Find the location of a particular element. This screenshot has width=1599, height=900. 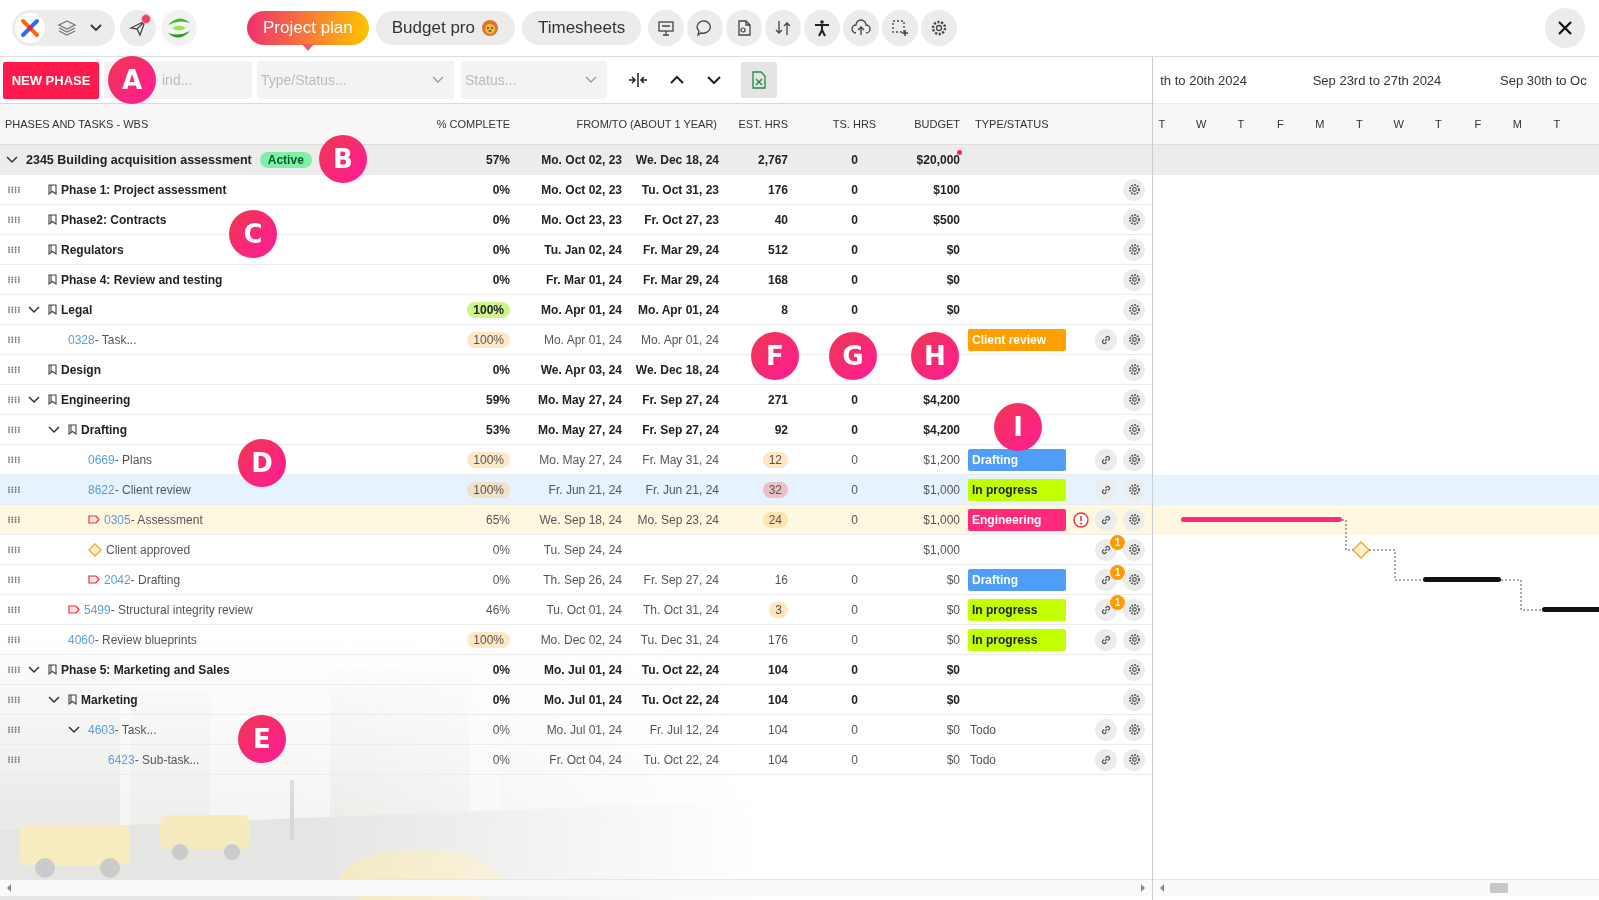

chevron-up-icon is located at coordinates (677, 80).